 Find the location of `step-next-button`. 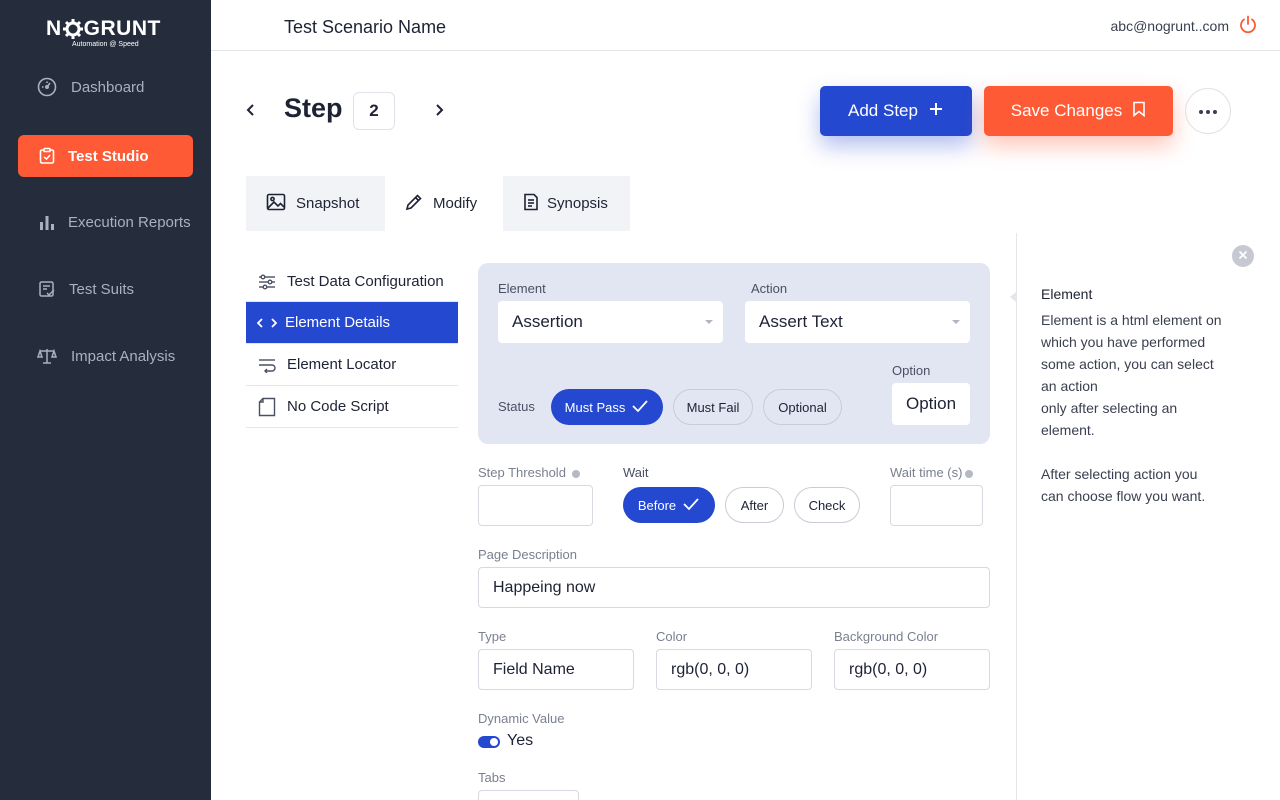

step-next-button is located at coordinates (440, 110).